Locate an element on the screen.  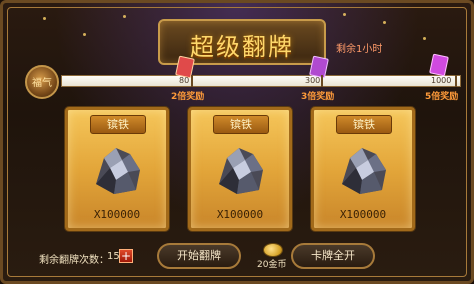
remaining-flips-count: 15 is located at coordinates (113, 256).